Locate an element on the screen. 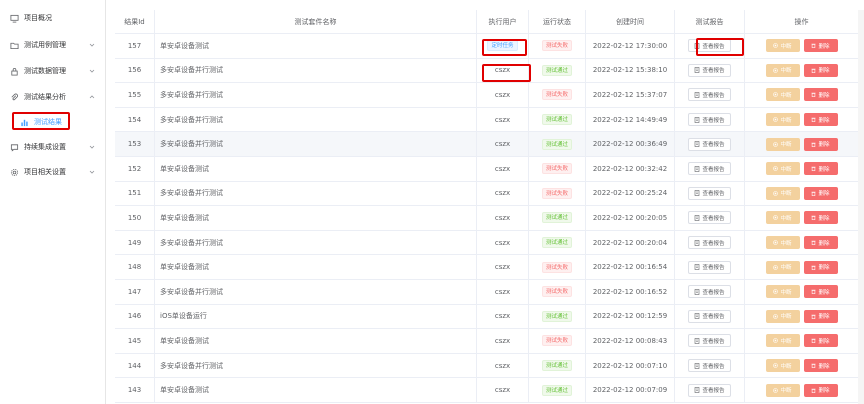  result-id: 143 is located at coordinates (135, 390).